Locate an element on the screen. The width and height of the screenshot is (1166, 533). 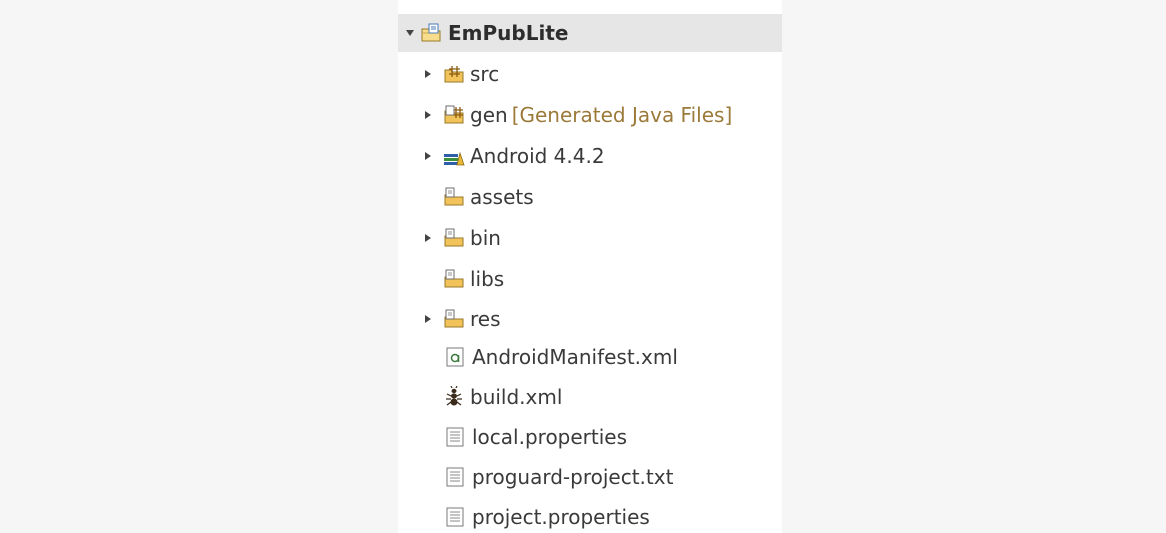
label-decoration: [Generated Java Files] is located at coordinates (622, 115).